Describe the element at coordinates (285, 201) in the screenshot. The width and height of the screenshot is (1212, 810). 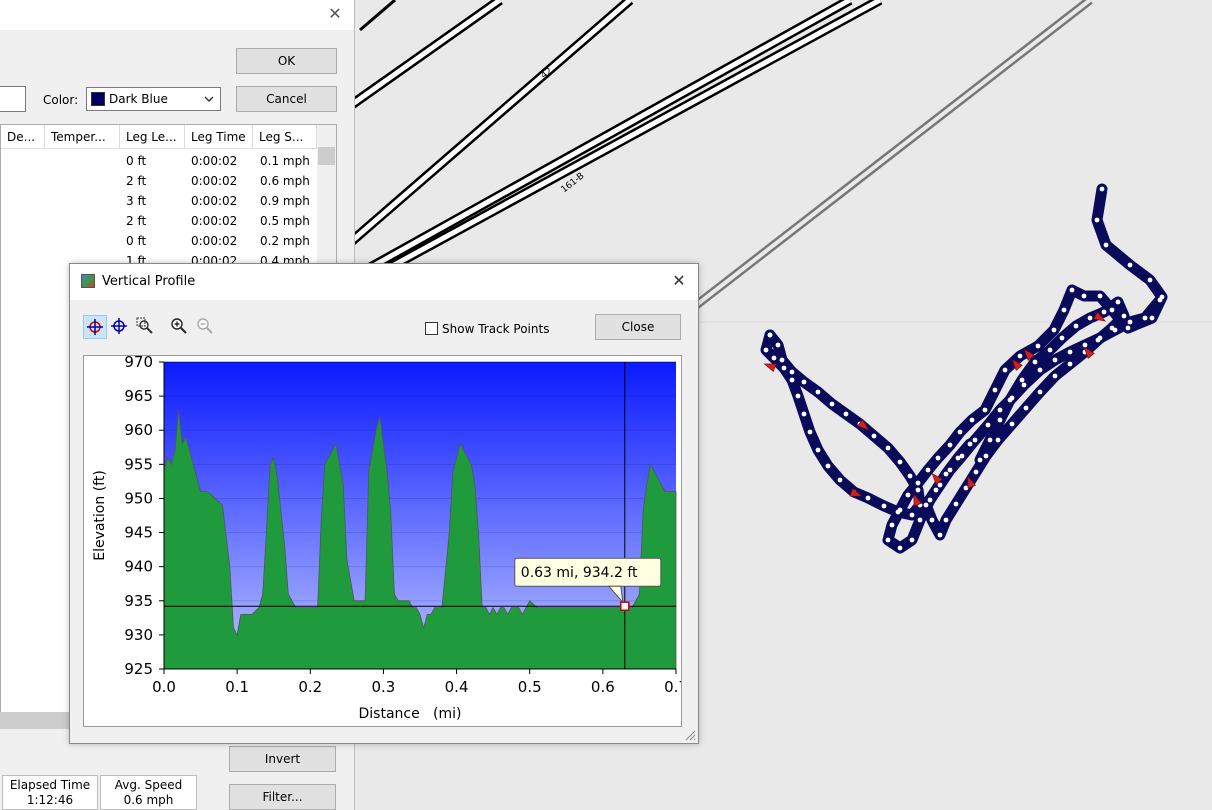
I see `table-cell: 0.9 mph` at that location.